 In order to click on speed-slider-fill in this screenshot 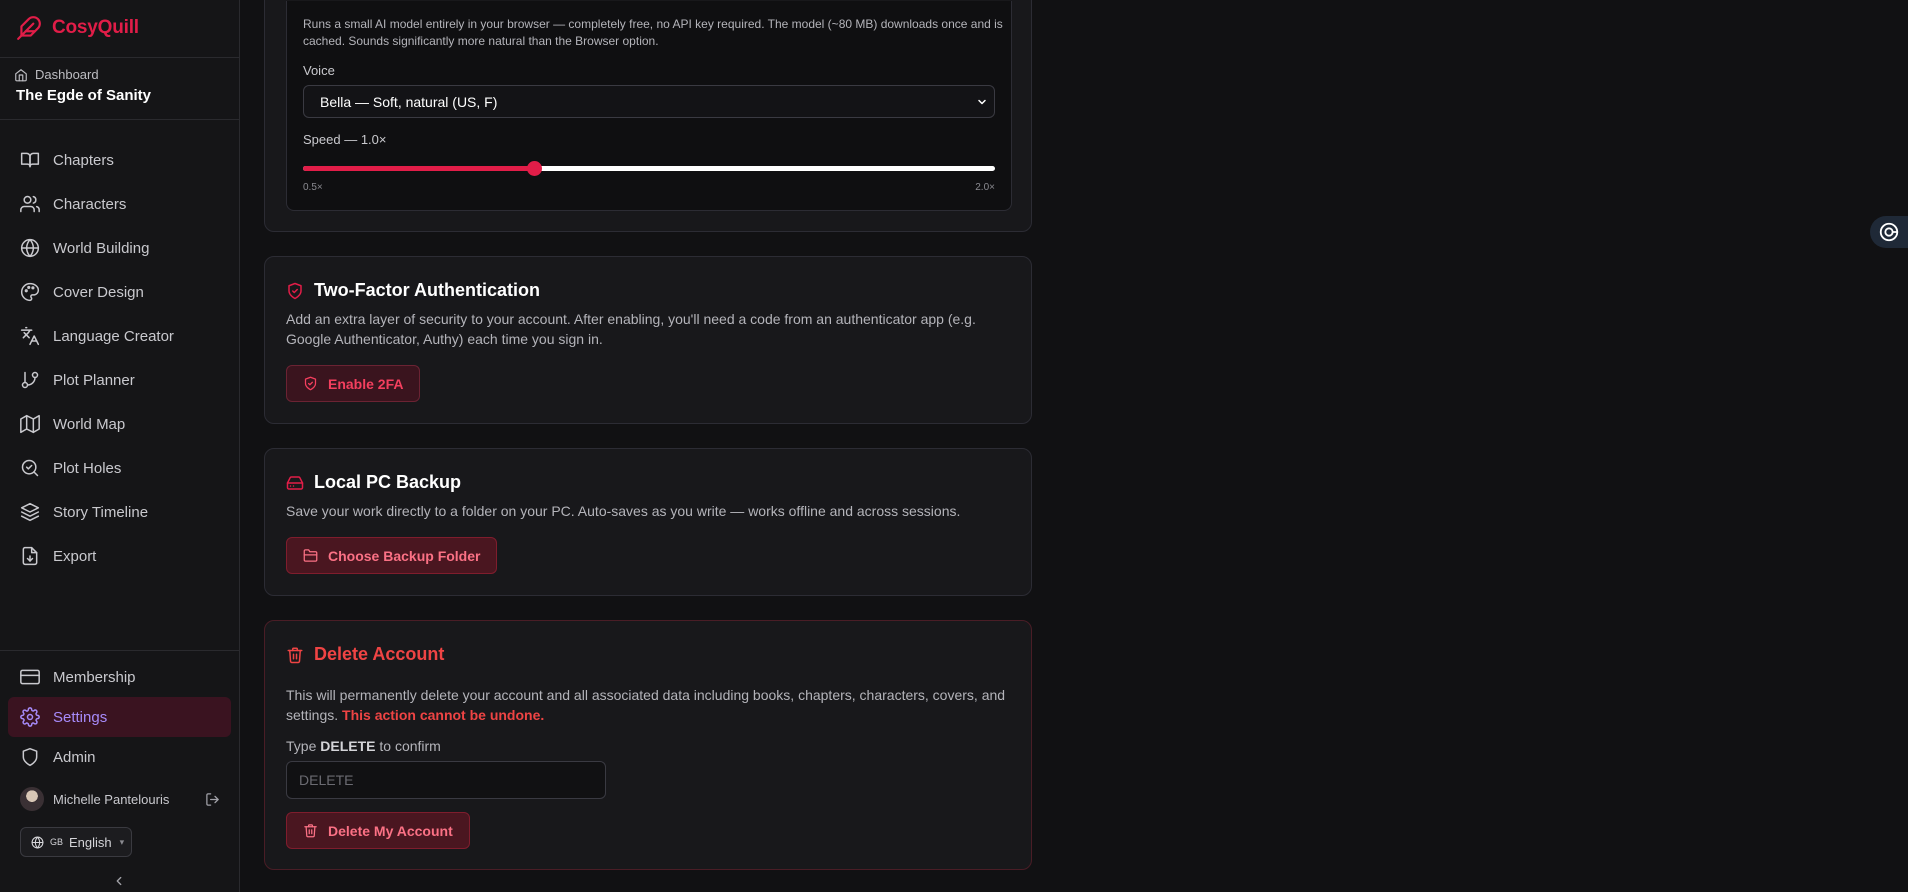, I will do `click(418, 168)`.